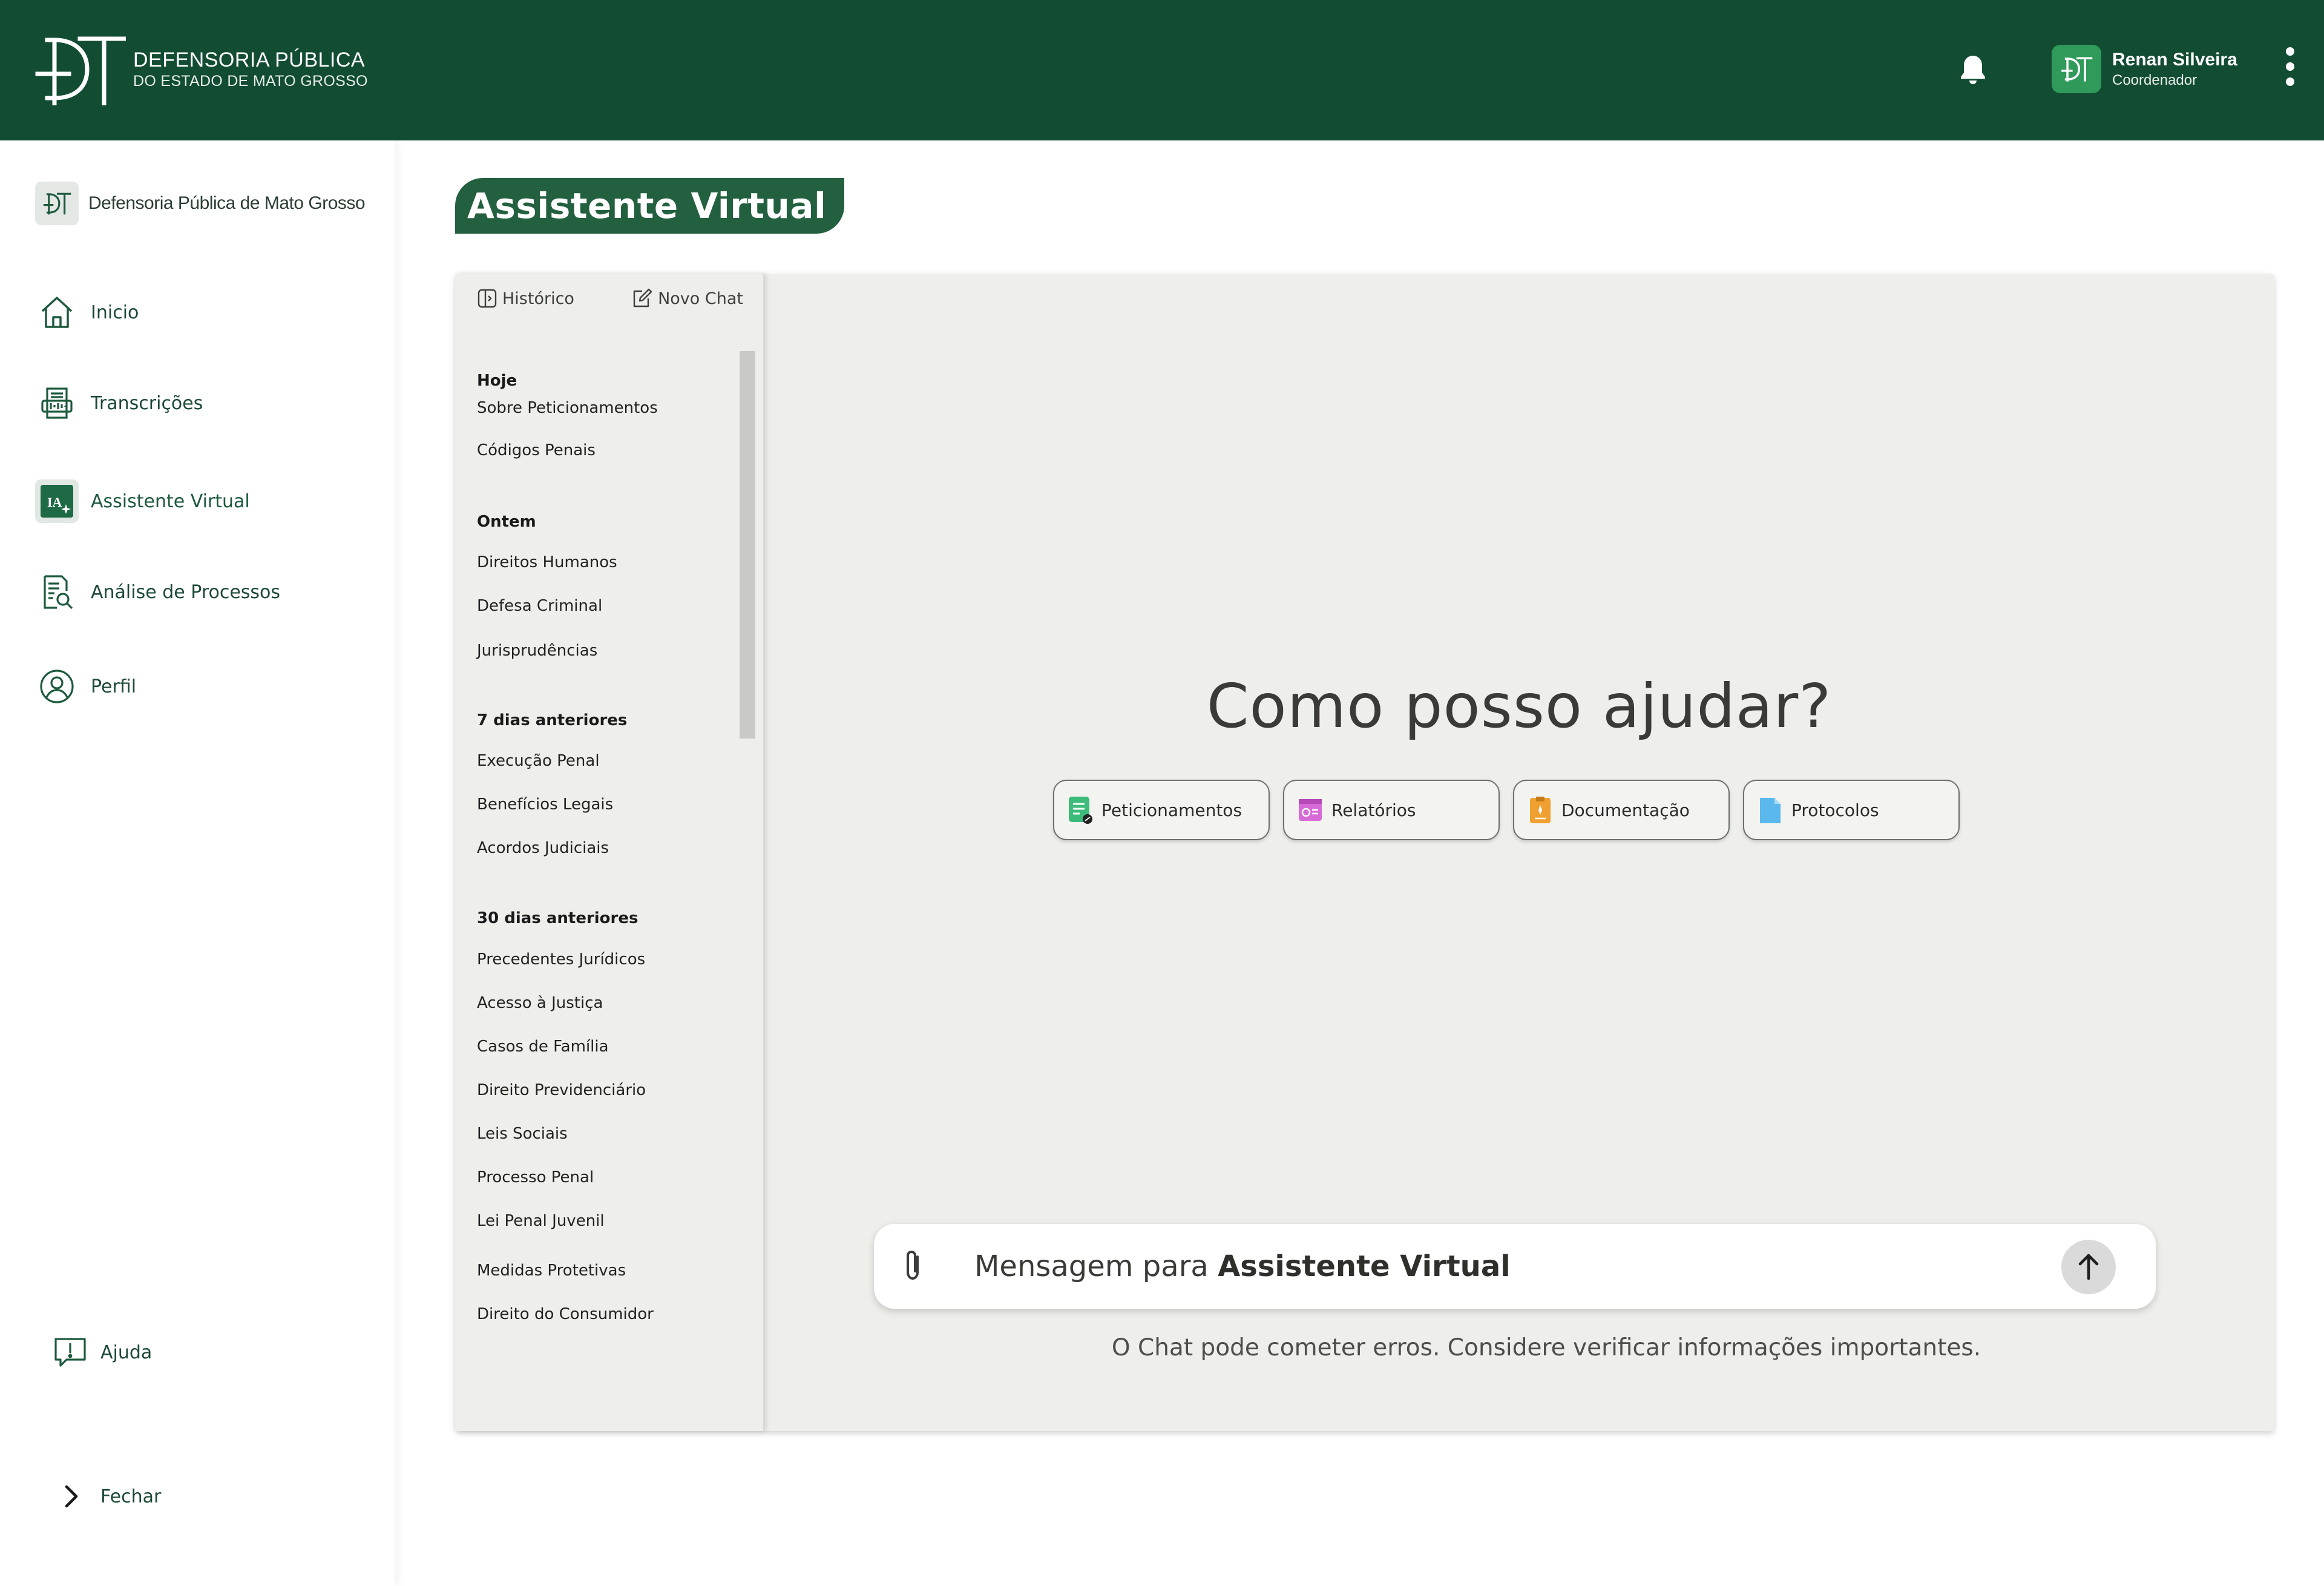 Image resolution: width=2324 pixels, height=1586 pixels. What do you see at coordinates (147, 403) in the screenshot?
I see `sidebar-item-label: Transcrições` at bounding box center [147, 403].